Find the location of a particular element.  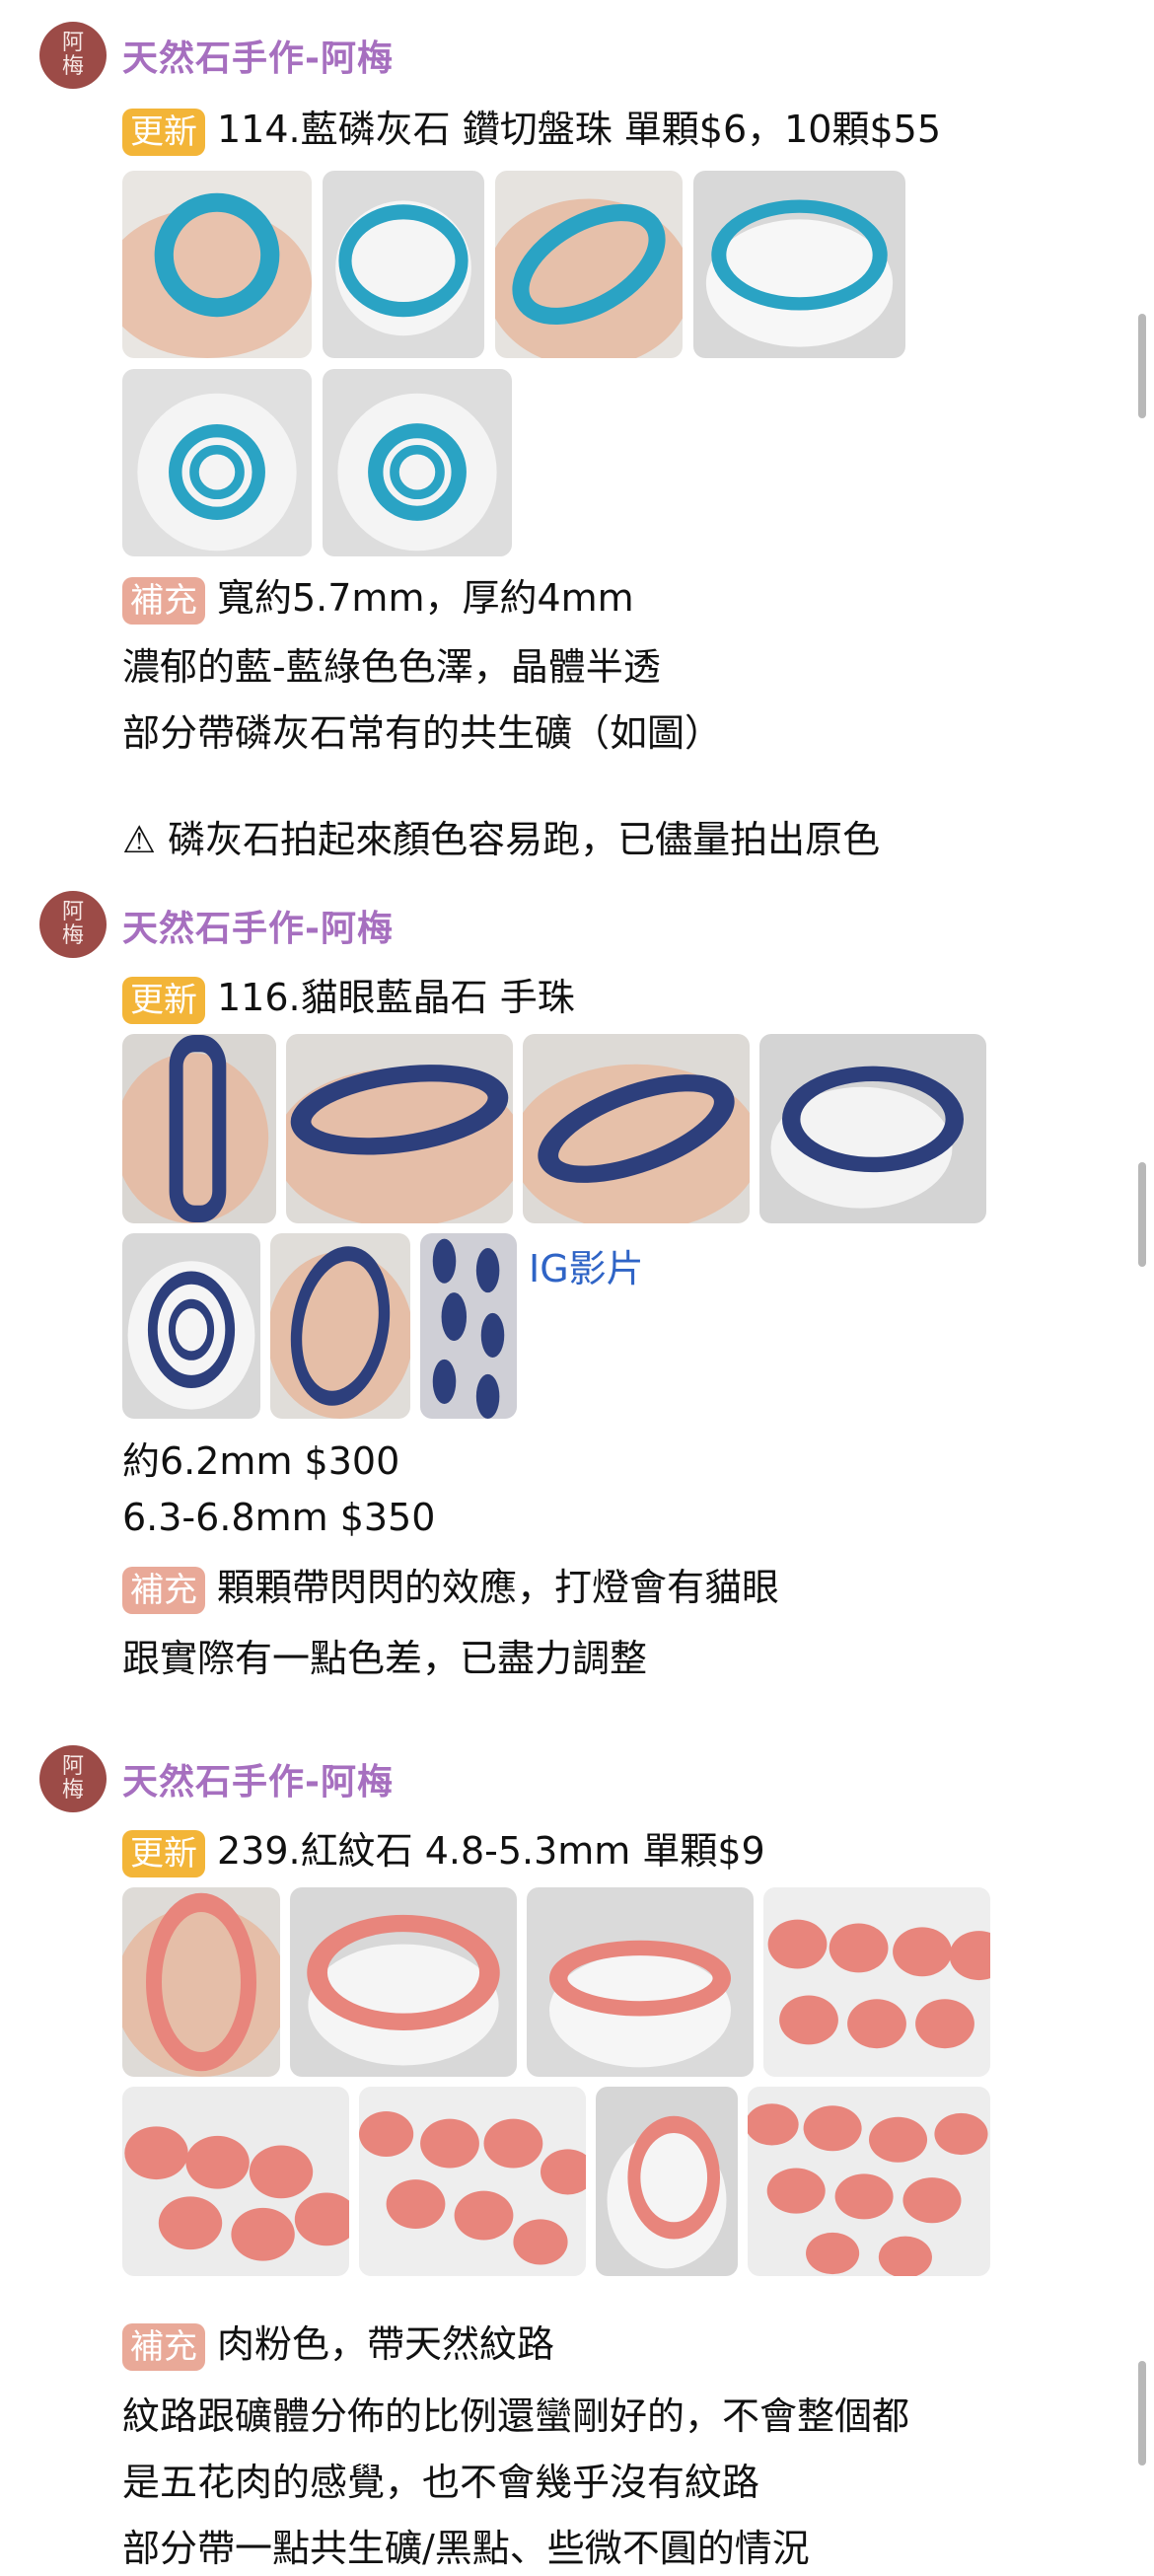

body-text: 部分帶磷灰石常有的共生礦（如圖） is located at coordinates (423, 733).